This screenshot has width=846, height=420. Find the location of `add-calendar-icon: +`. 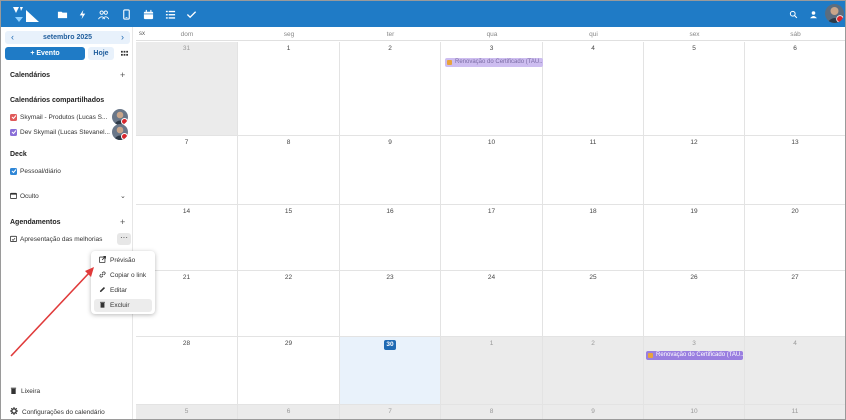

add-calendar-icon: + is located at coordinates (122, 75).